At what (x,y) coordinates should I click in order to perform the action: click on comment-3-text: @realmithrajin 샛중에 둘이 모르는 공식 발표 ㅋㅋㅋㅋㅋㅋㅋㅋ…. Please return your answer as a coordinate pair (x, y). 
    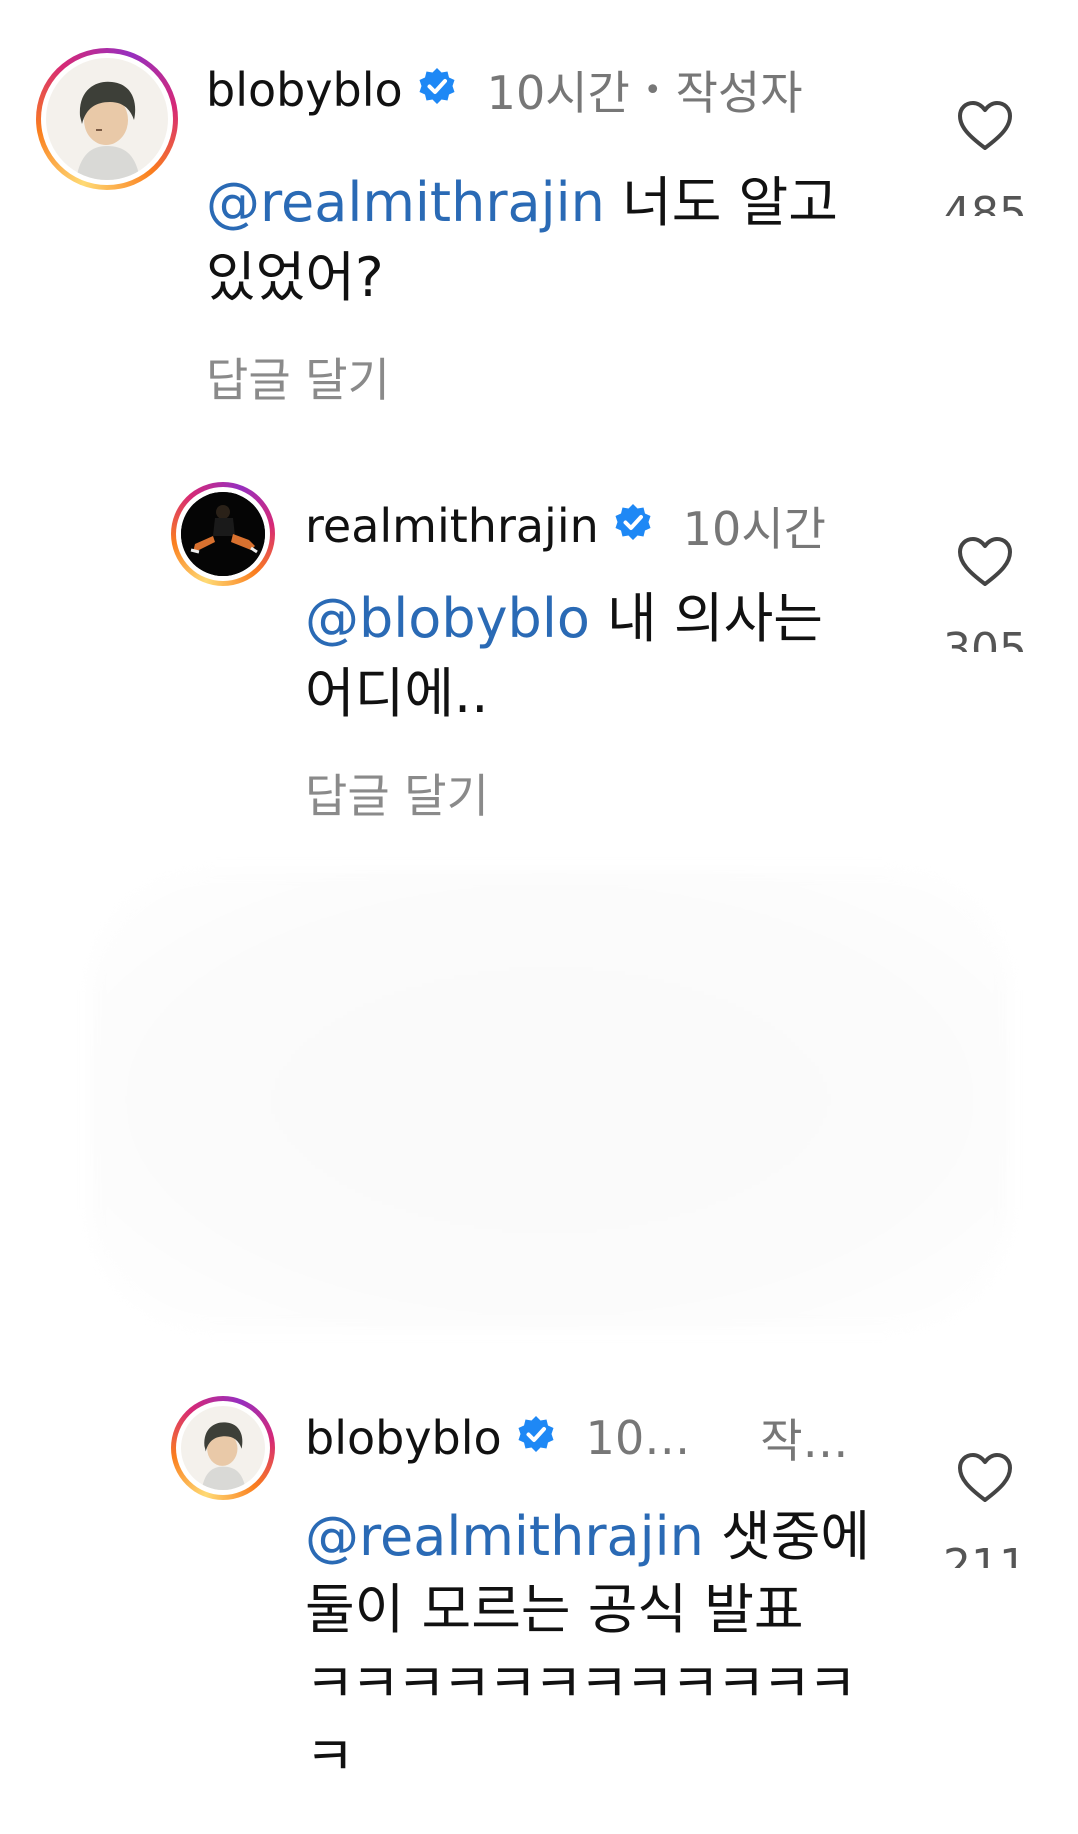
    Looking at the image, I should click on (615, 1647).